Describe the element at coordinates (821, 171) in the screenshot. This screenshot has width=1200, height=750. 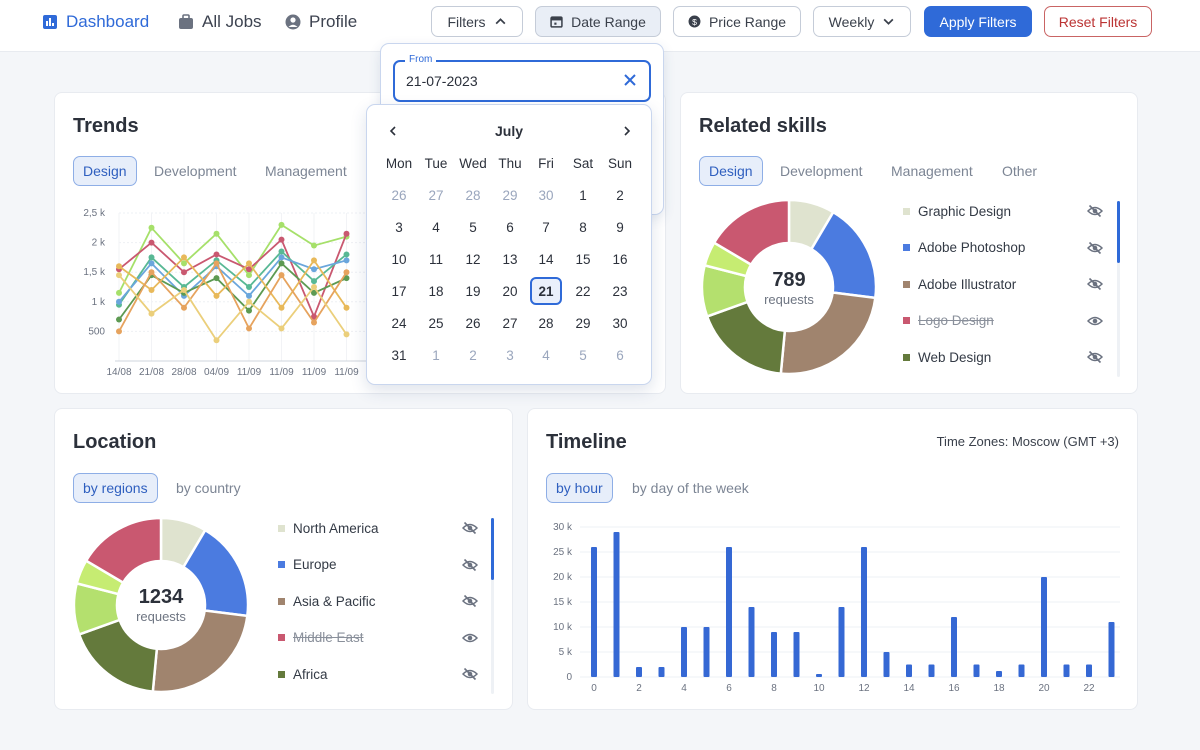
I see `skills-tab-development: Development` at that location.